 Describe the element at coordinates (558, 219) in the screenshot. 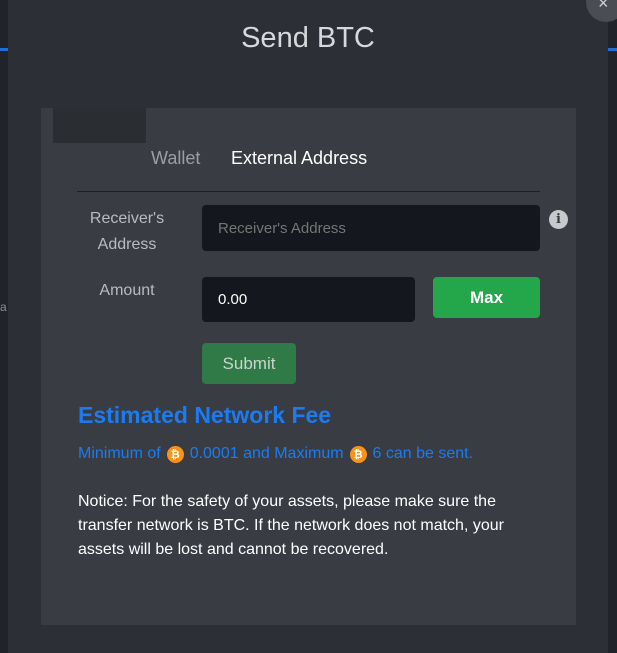

I see `info-icon: i` at that location.